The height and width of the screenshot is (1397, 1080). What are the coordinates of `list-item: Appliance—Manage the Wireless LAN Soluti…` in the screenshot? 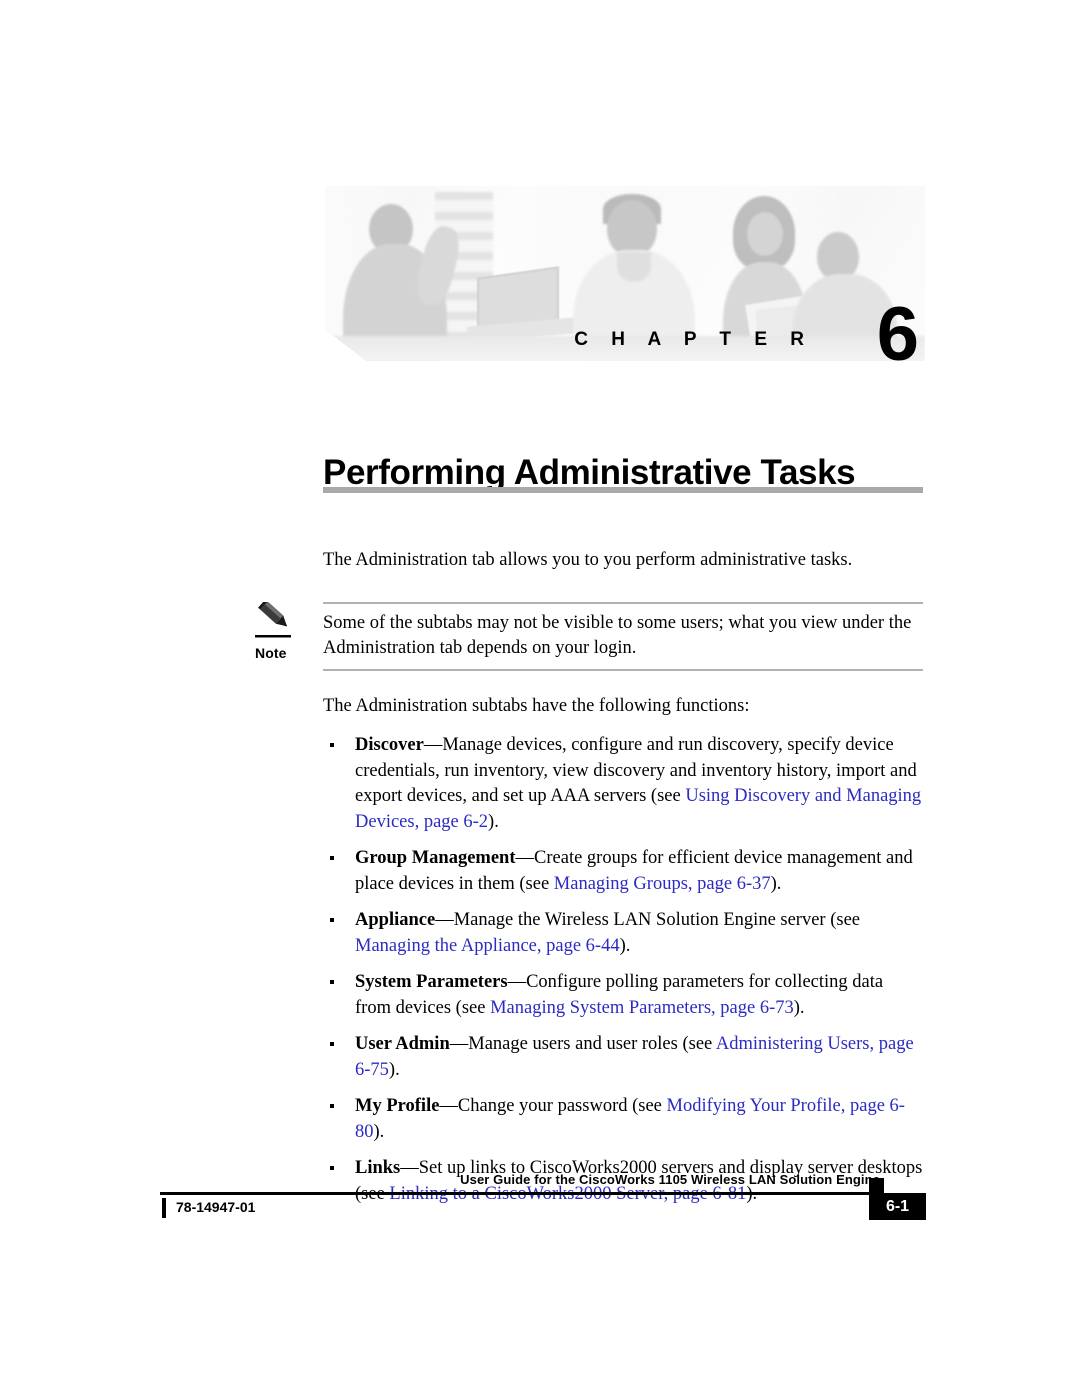 It's located at (623, 933).